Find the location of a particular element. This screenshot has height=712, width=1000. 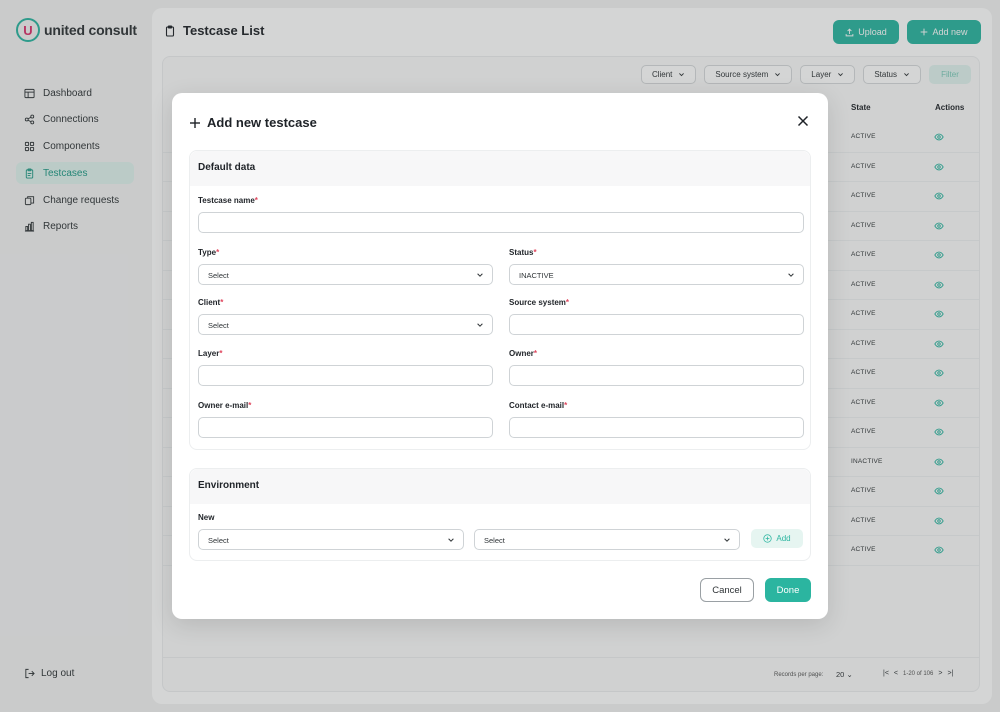

cancel-button: Cancel is located at coordinates (727, 590).